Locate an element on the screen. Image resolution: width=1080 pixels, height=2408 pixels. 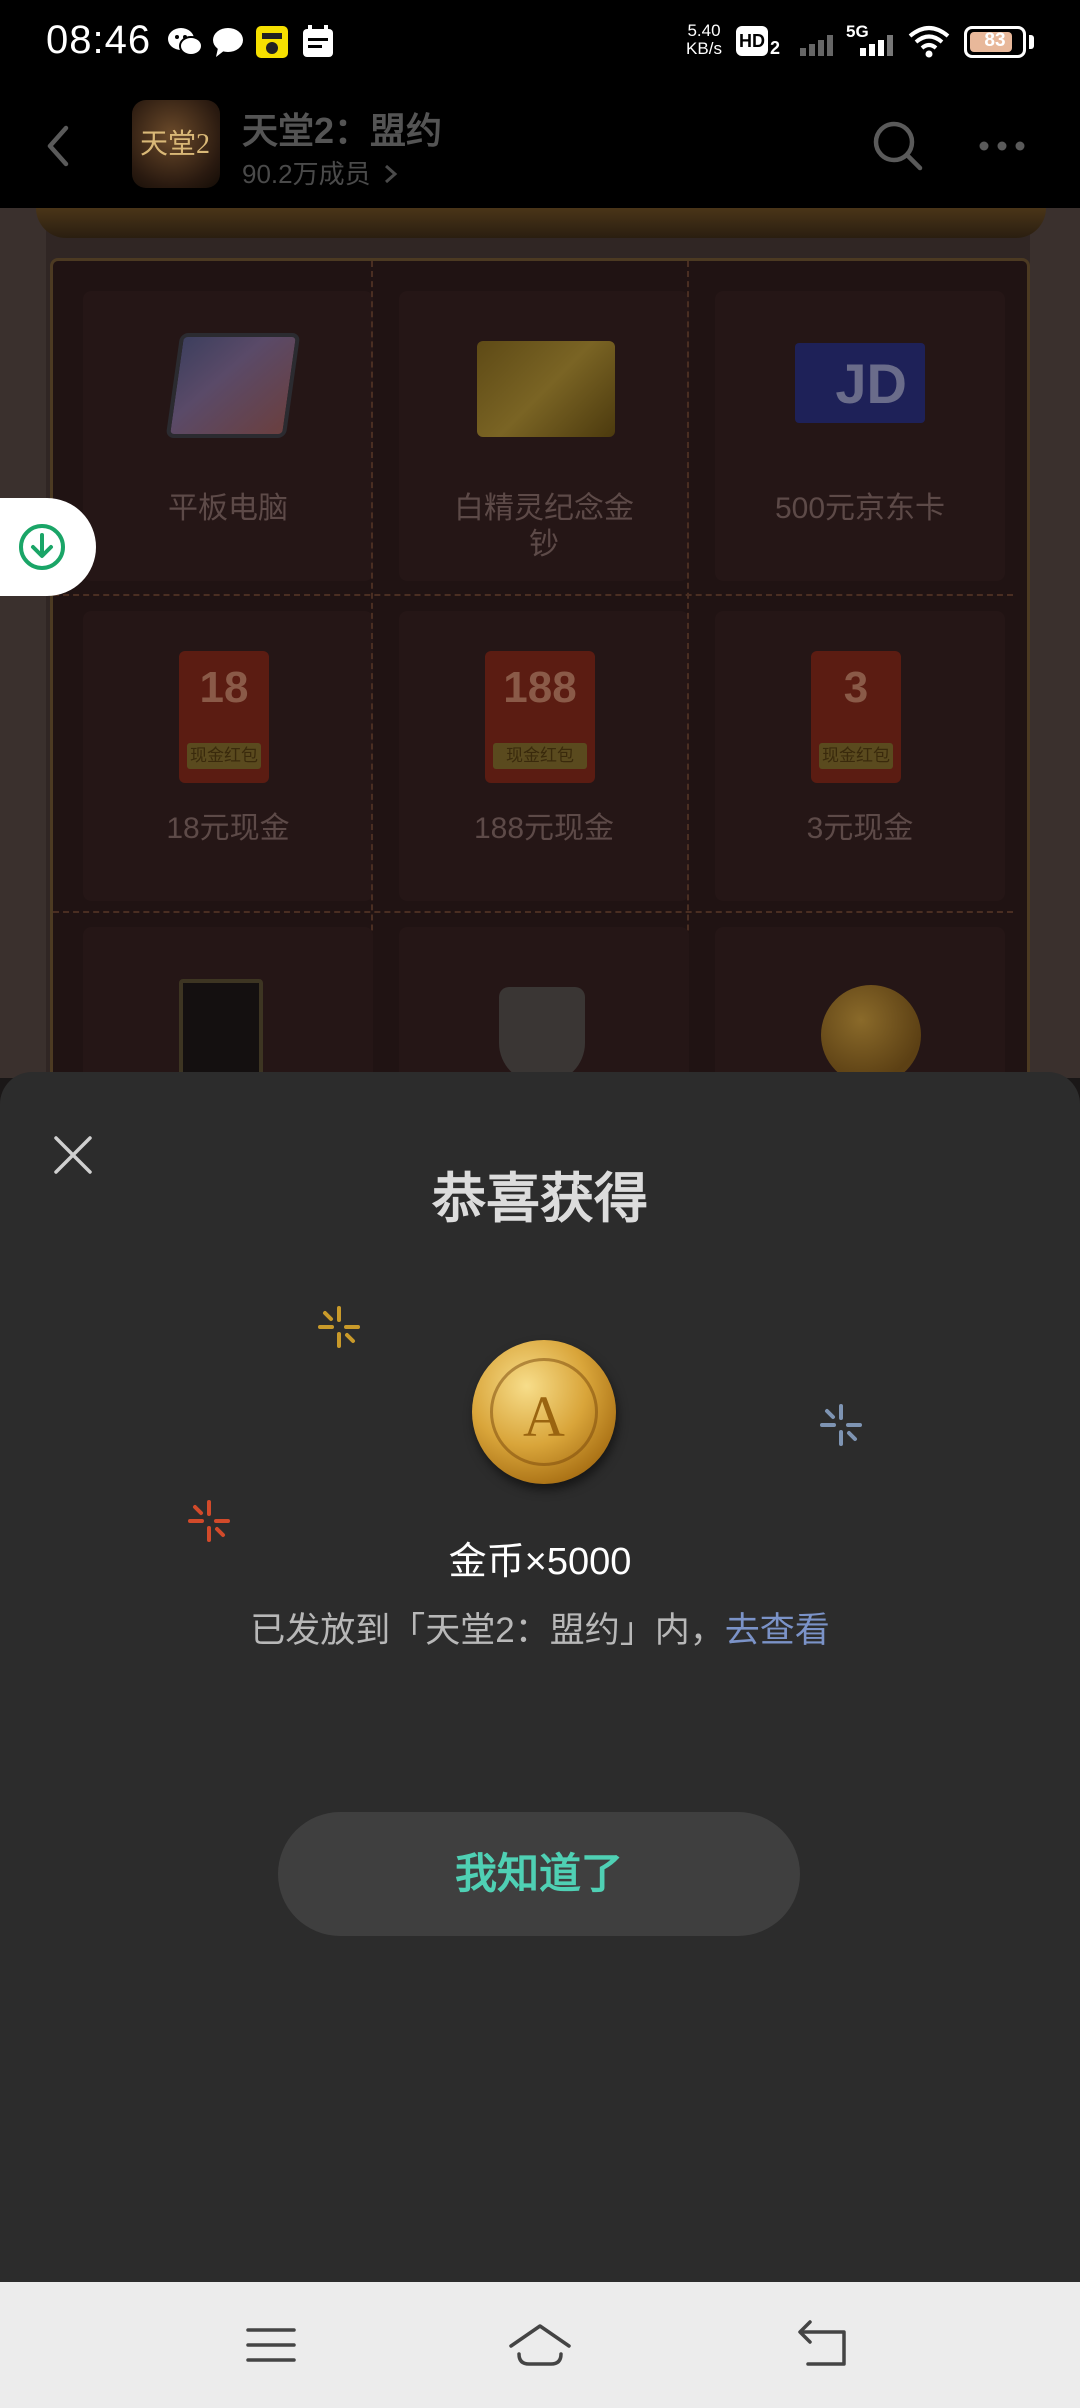
hd-badge: HD is located at coordinates (752, 41).